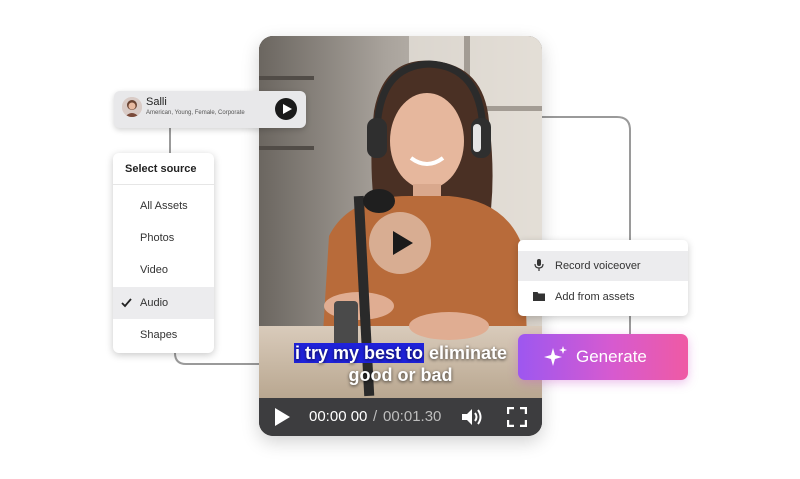 This screenshot has width=800, height=479. I want to click on generate-button: Generate, so click(603, 357).